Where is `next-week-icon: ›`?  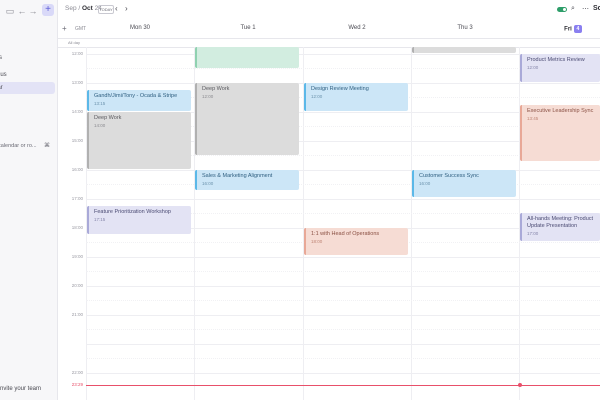 next-week-icon: › is located at coordinates (126, 9).